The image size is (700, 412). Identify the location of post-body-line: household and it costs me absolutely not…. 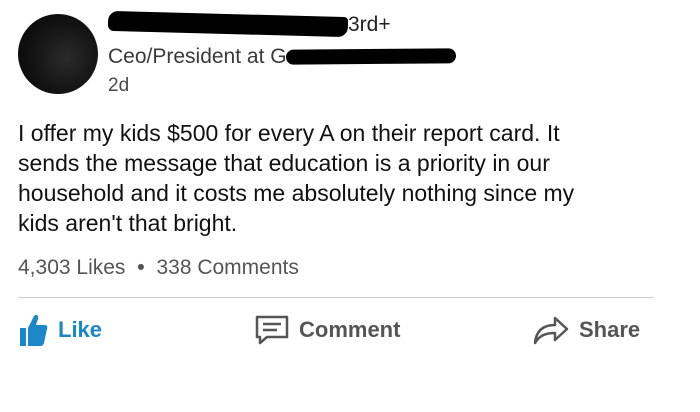
(296, 193).